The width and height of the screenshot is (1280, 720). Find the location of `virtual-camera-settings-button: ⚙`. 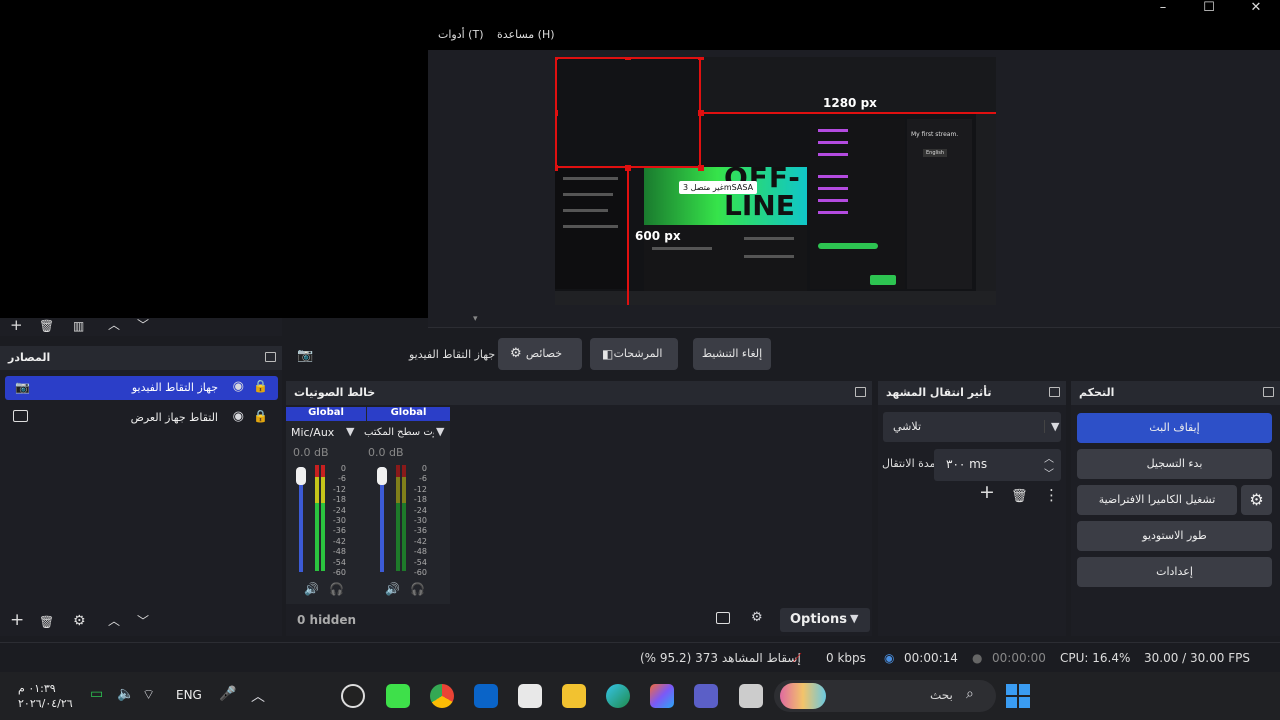

virtual-camera-settings-button: ⚙ is located at coordinates (1256, 500).